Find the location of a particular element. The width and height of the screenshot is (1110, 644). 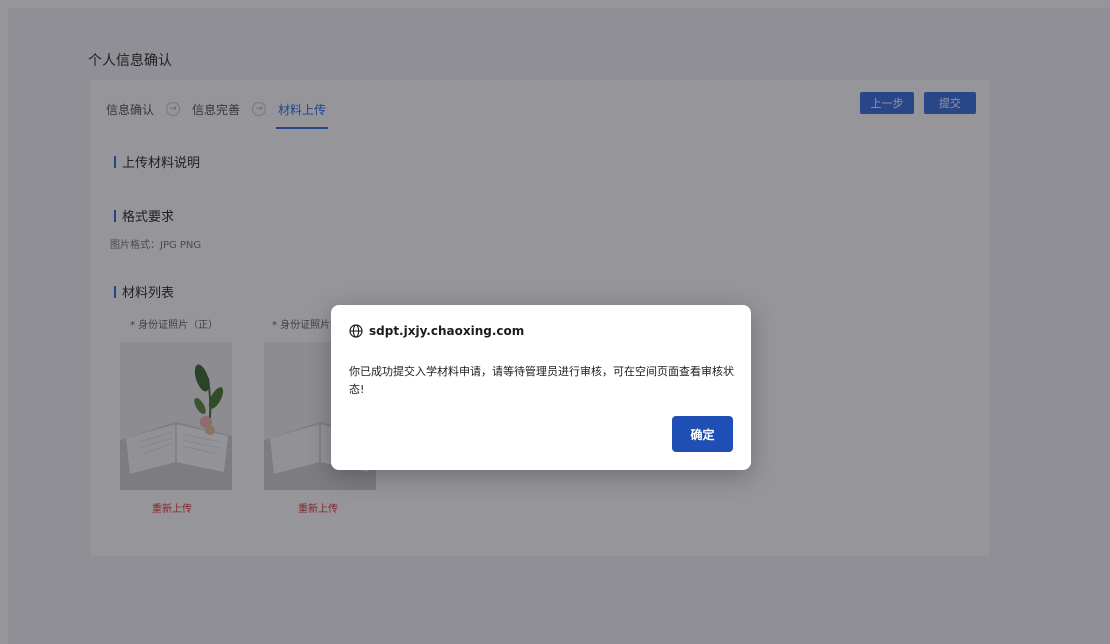

confirm-button: 确定 is located at coordinates (702, 434).